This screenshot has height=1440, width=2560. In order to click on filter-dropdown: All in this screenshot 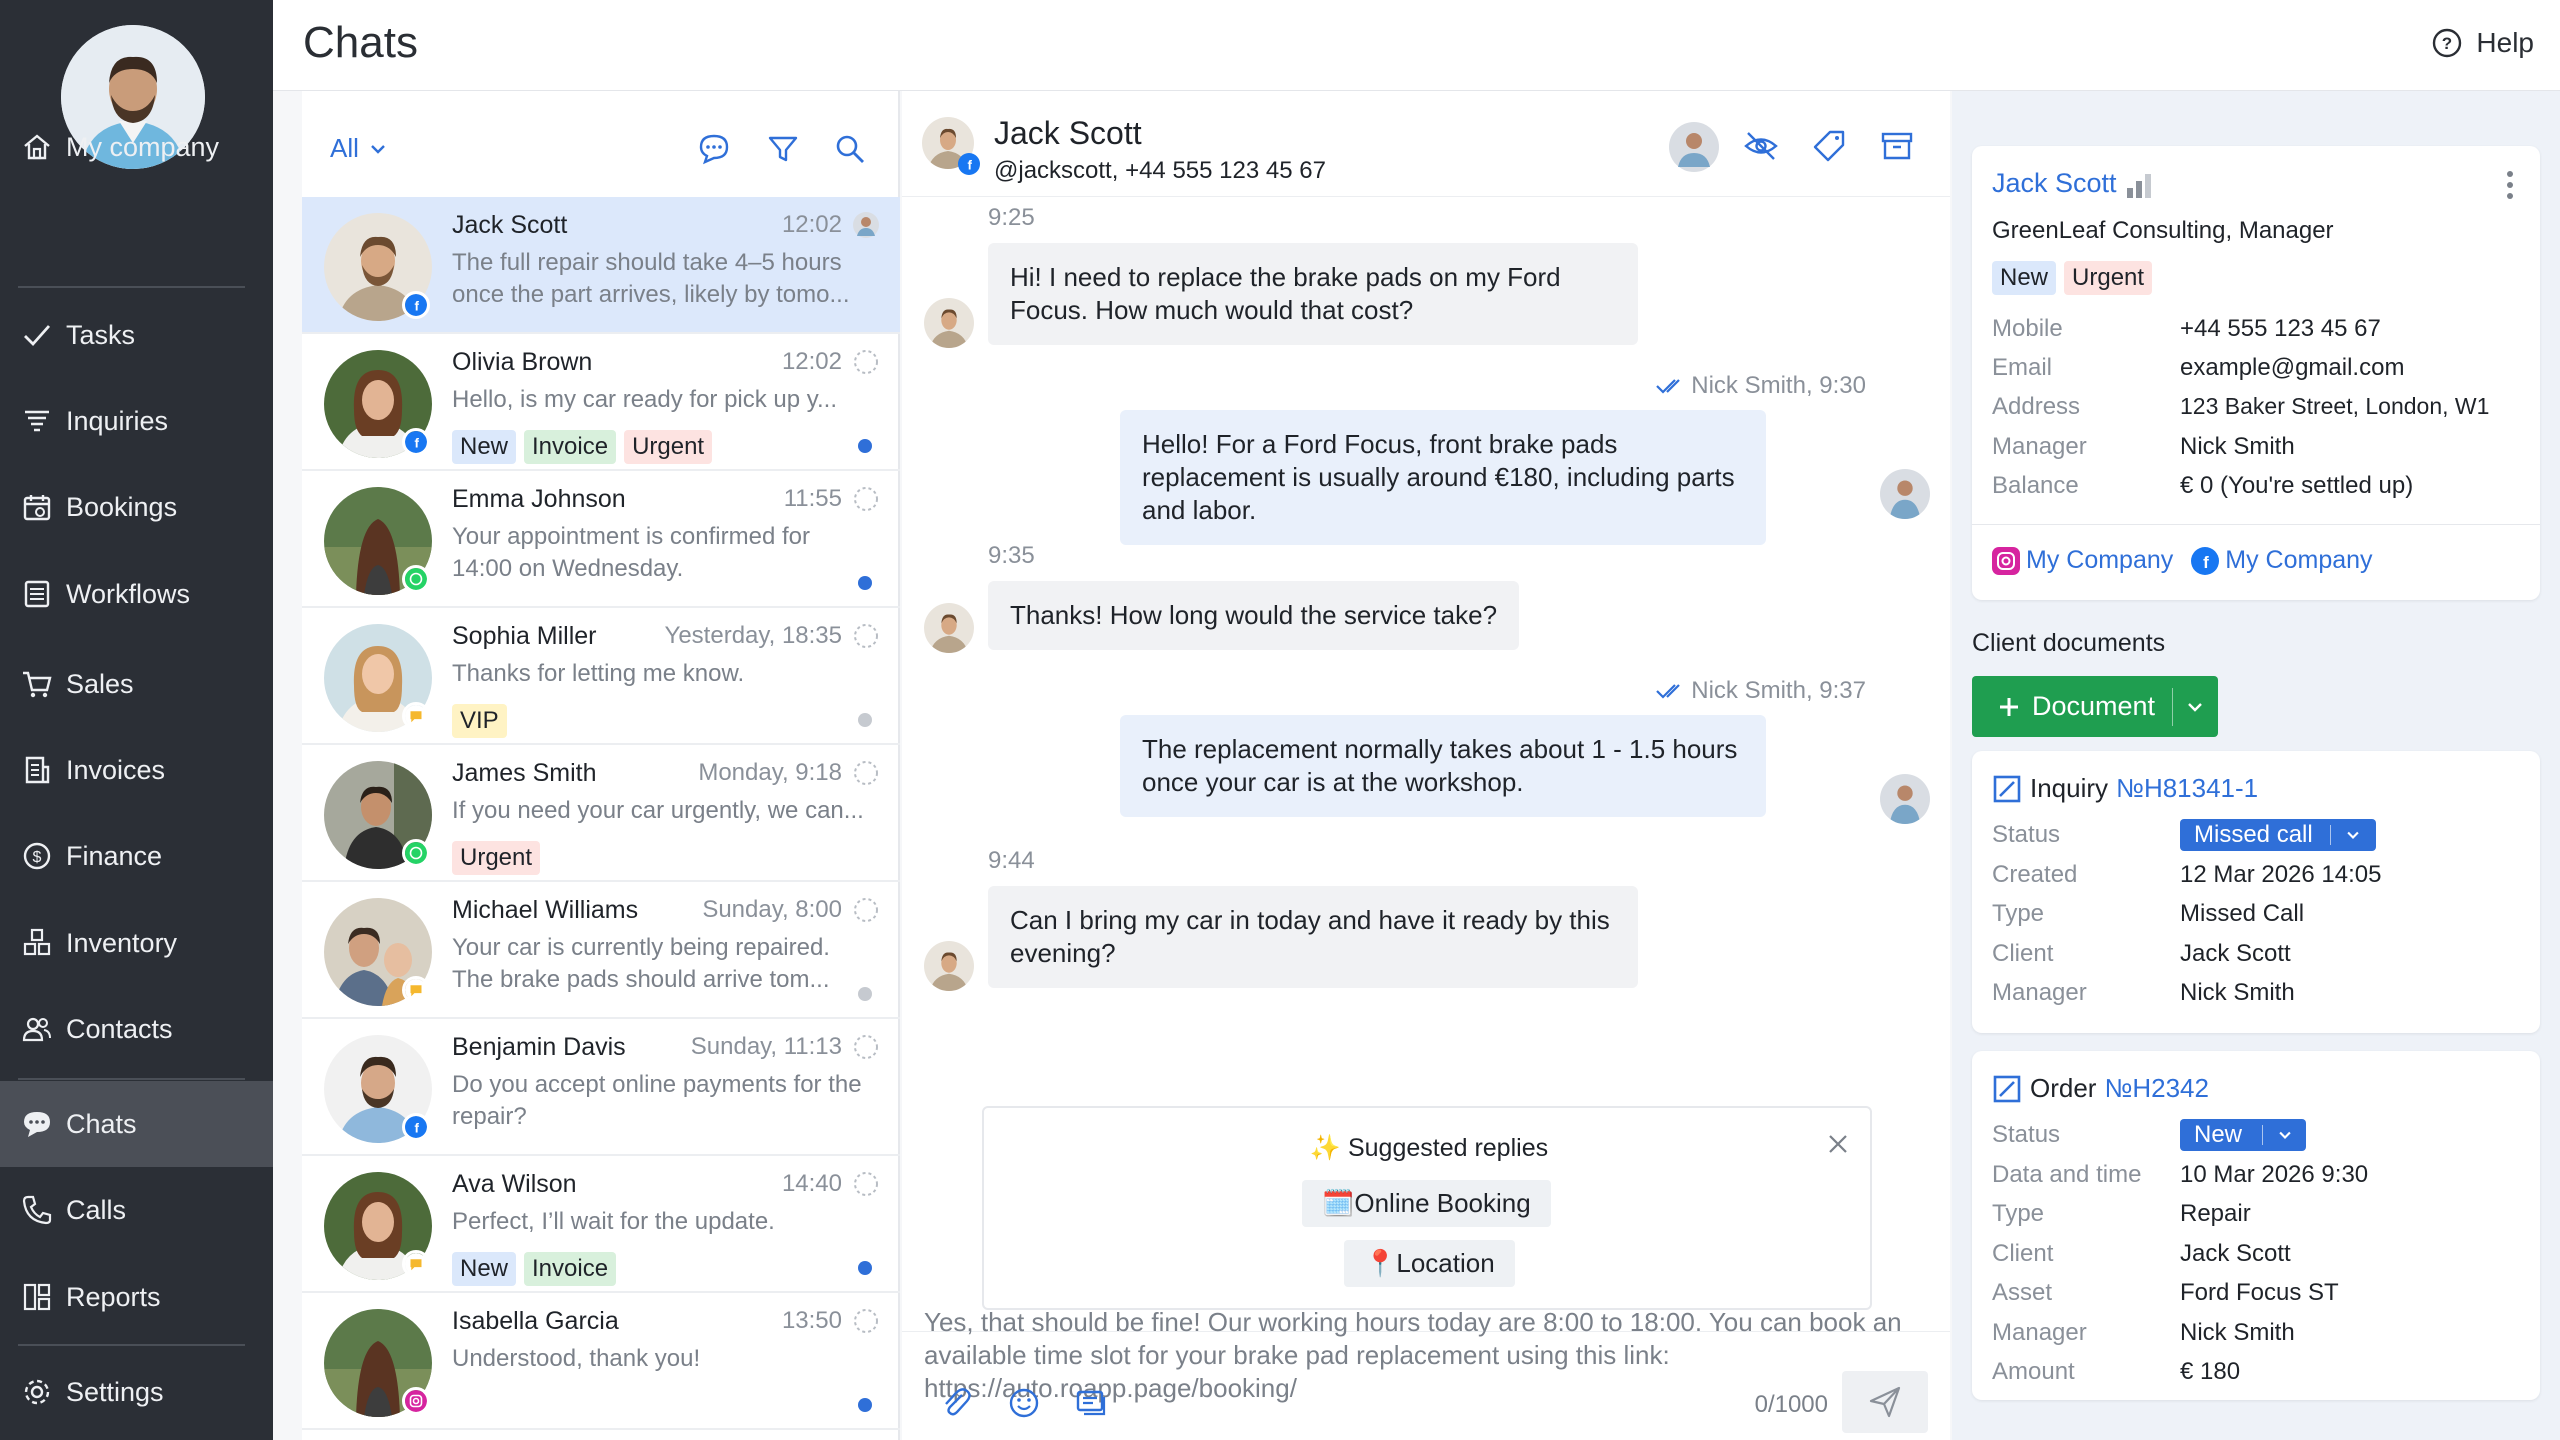, I will do `click(359, 148)`.